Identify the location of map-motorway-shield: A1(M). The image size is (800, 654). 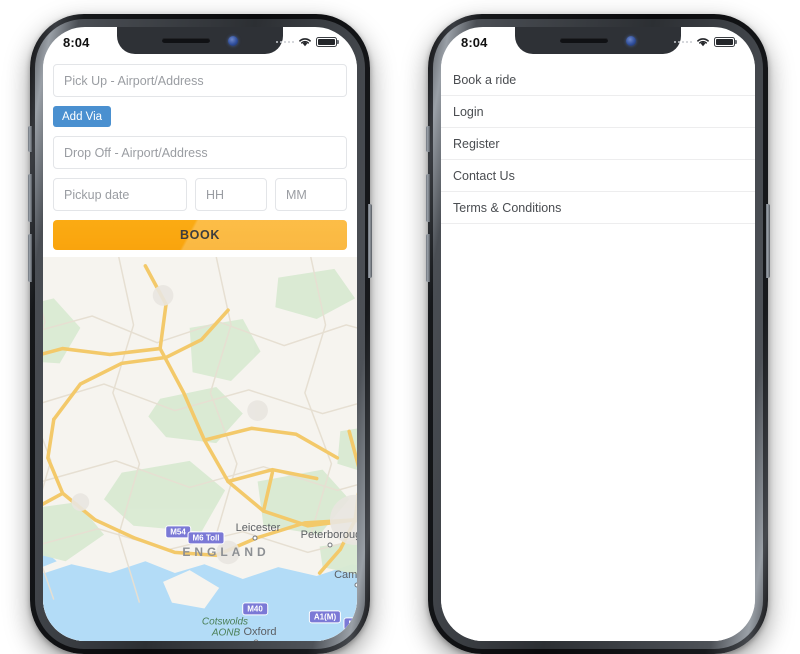
(325, 617).